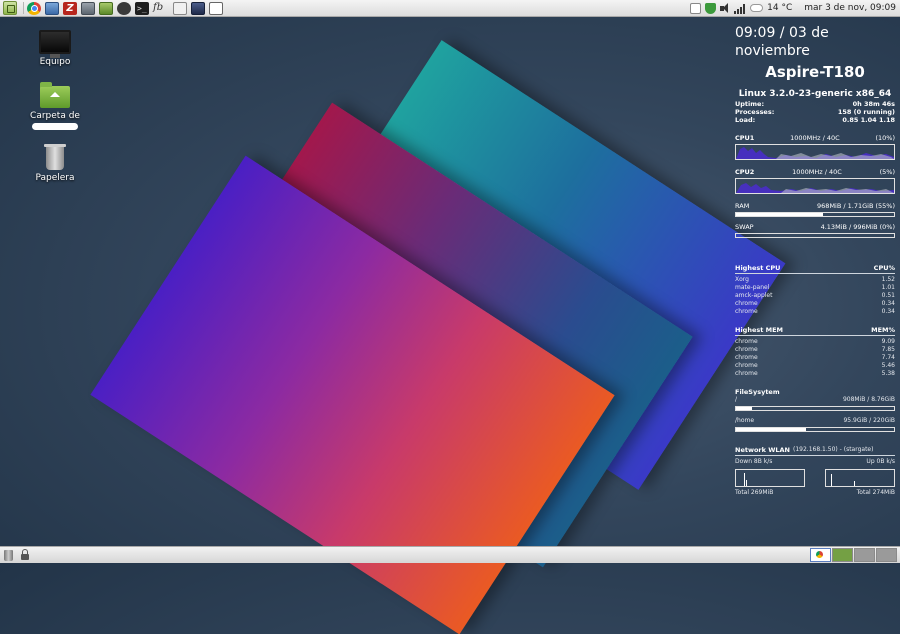  I want to click on net-total-down: Total 269MiB, so click(754, 492).